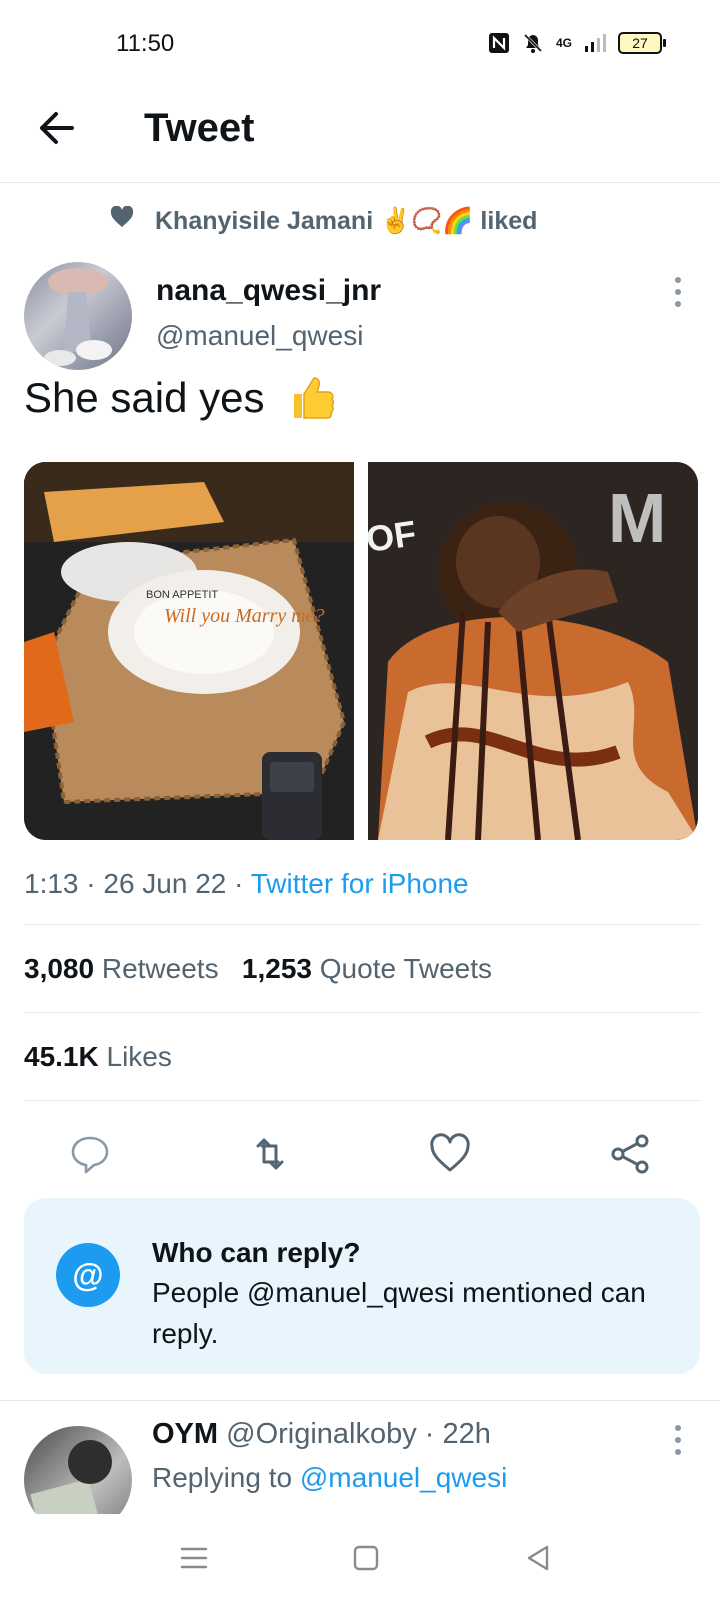 Image resolution: width=720 pixels, height=1600 pixels. What do you see at coordinates (577, 43) in the screenshot?
I see `status-icons: 4G 27` at bounding box center [577, 43].